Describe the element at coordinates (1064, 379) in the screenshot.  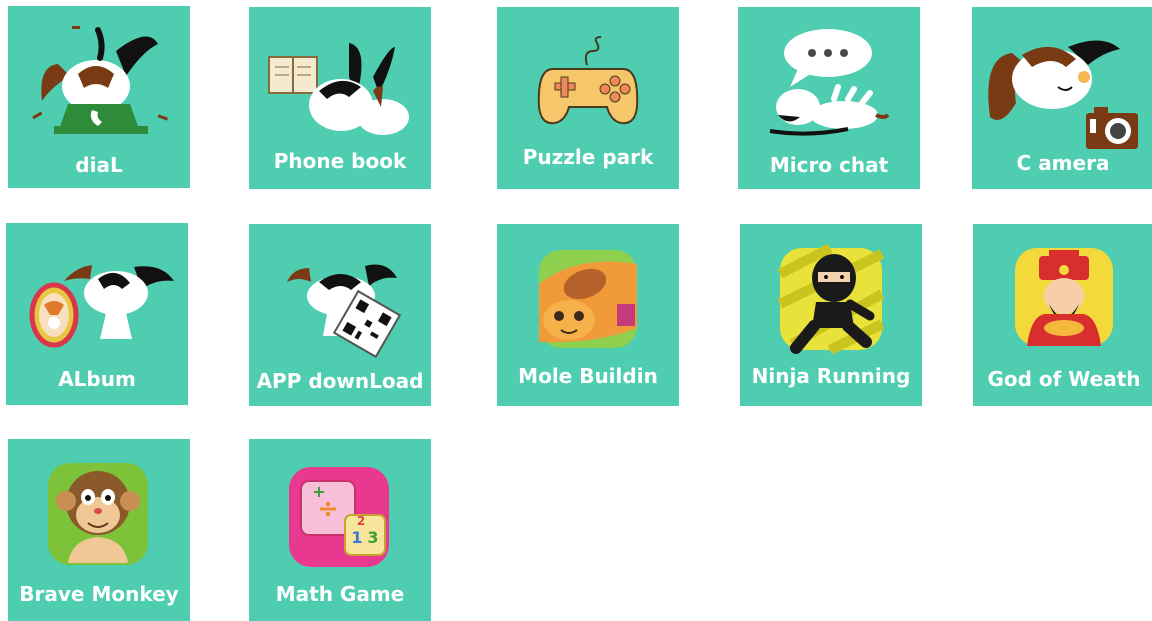
I see `app-label: God of Weath` at that location.